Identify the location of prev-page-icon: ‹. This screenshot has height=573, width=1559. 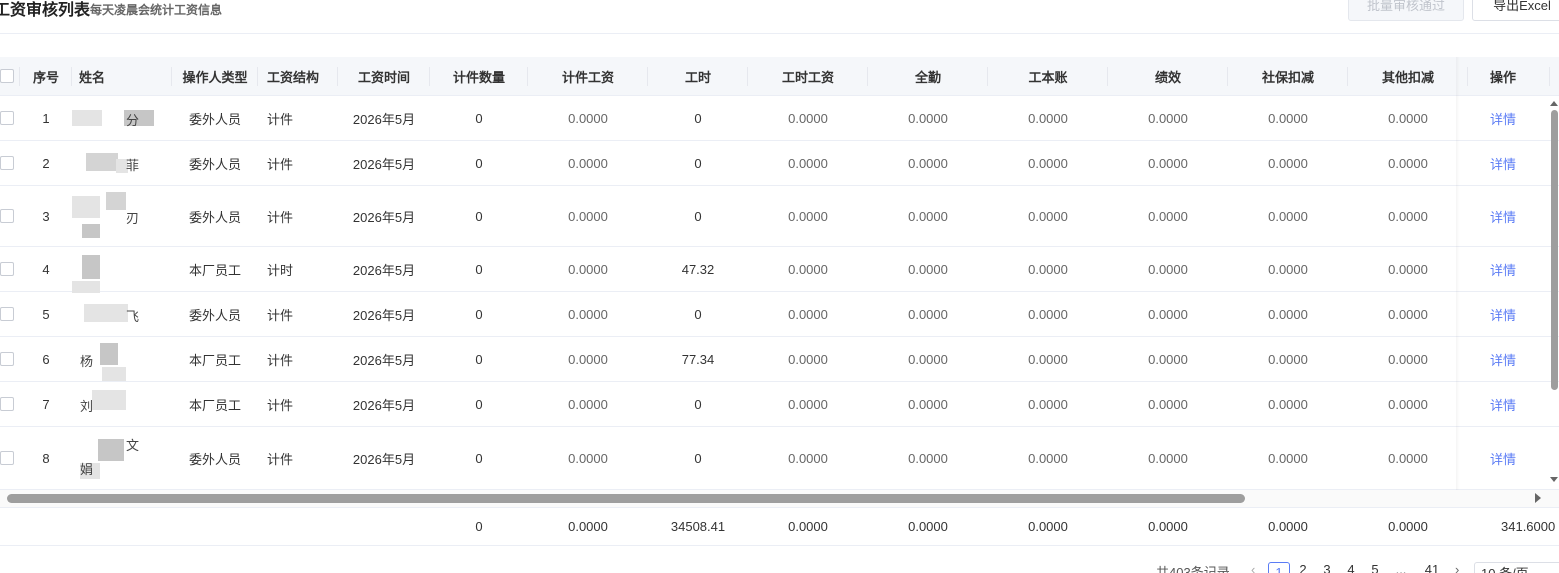
(1253, 567).